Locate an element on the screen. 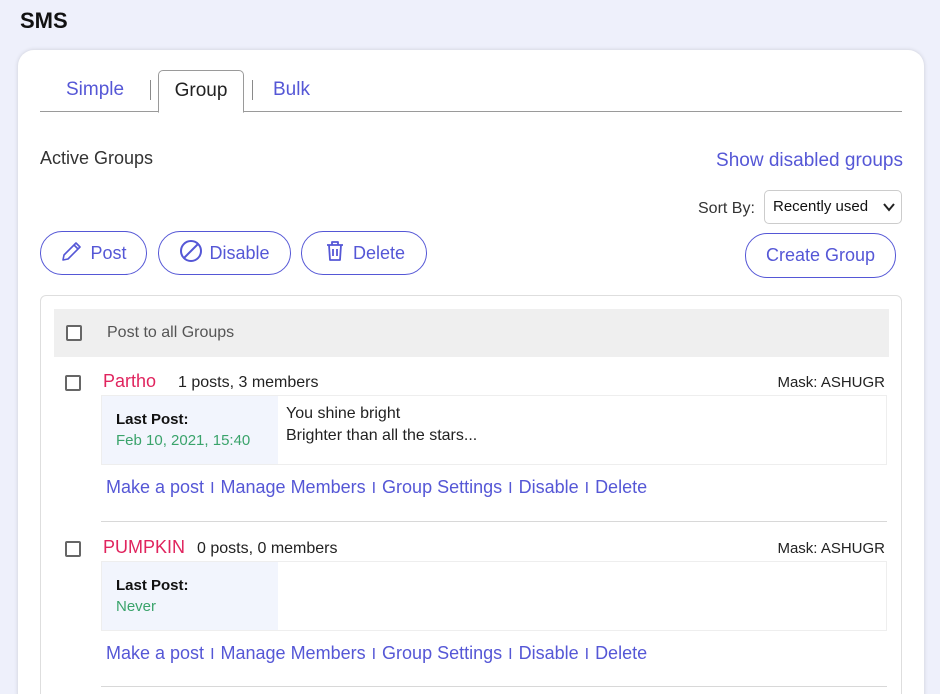 Image resolution: width=940 pixels, height=694 pixels. last-post-date: Feb 10, 2021, 15:40 is located at coordinates (183, 440).